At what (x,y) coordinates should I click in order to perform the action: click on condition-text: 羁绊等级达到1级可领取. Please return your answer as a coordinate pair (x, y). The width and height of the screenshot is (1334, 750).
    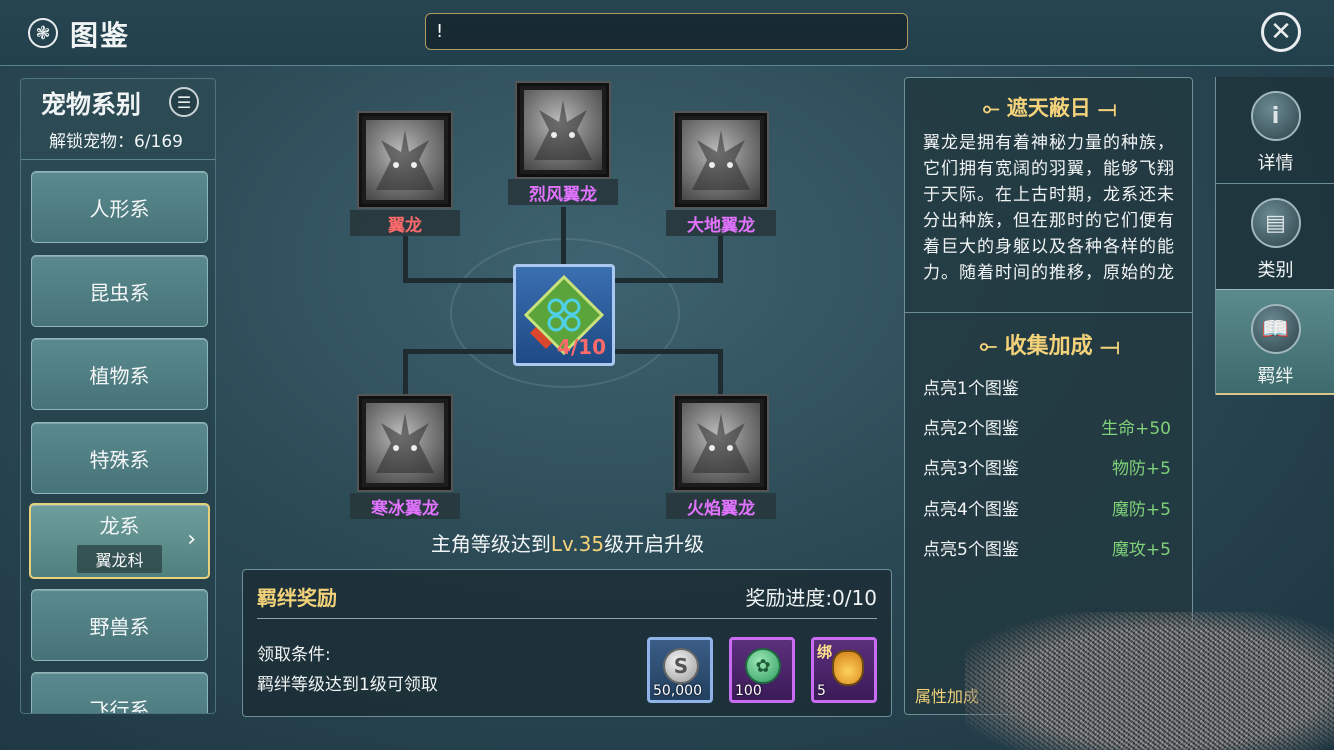
    Looking at the image, I should click on (347, 685).